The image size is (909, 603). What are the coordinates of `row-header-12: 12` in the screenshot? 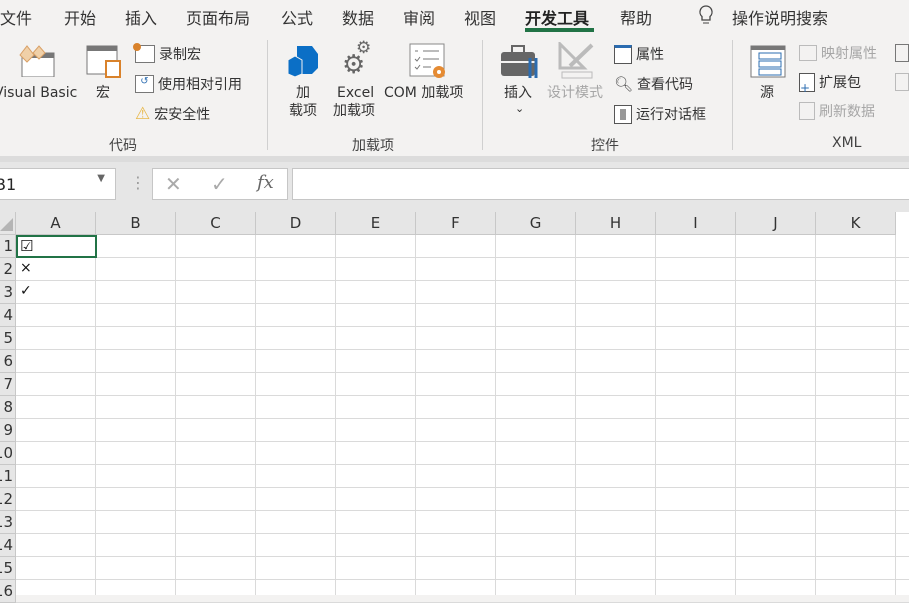 It's located at (8, 499).